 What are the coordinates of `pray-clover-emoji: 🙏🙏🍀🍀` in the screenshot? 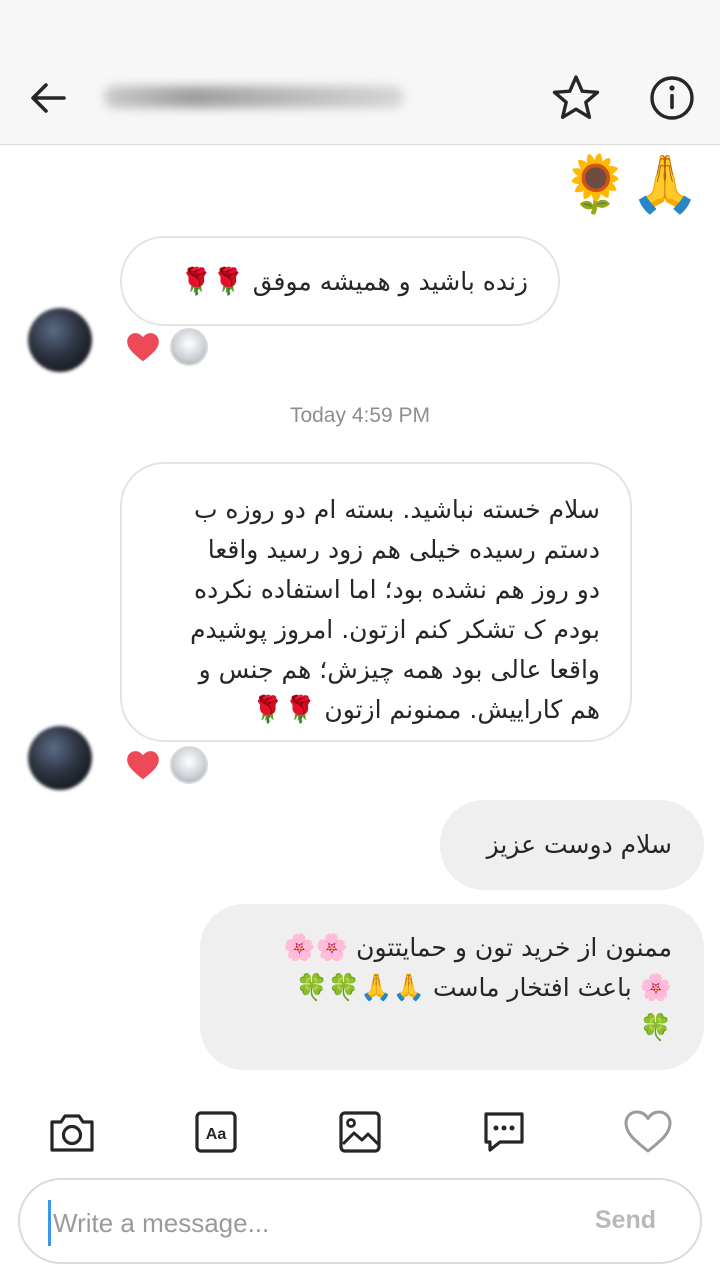 It's located at (360, 988).